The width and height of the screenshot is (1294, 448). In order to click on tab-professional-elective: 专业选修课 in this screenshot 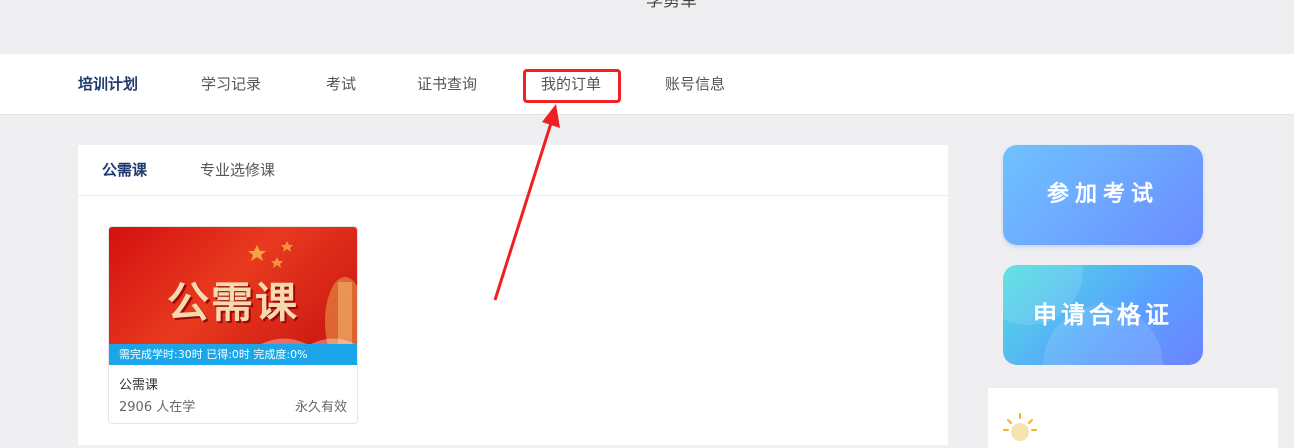, I will do `click(237, 170)`.